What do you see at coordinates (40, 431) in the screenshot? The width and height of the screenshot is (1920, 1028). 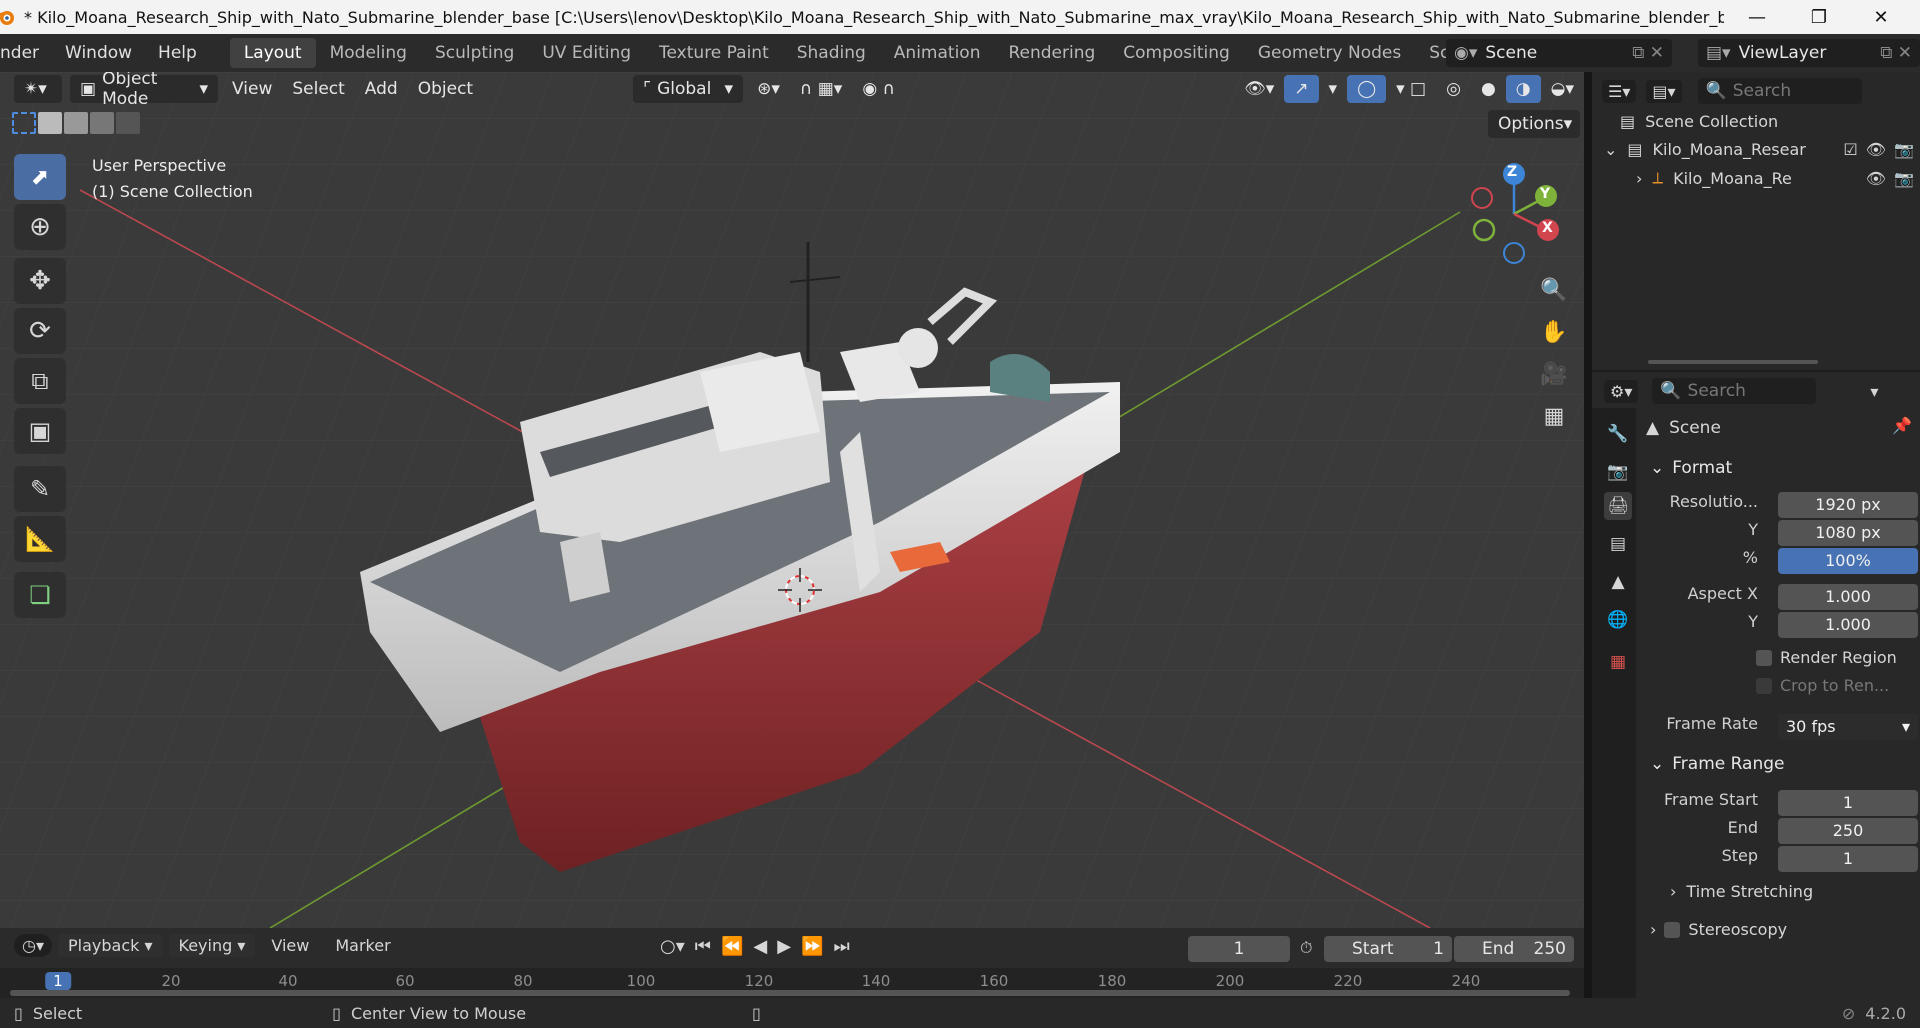 I see `transform-tool: ▣` at bounding box center [40, 431].